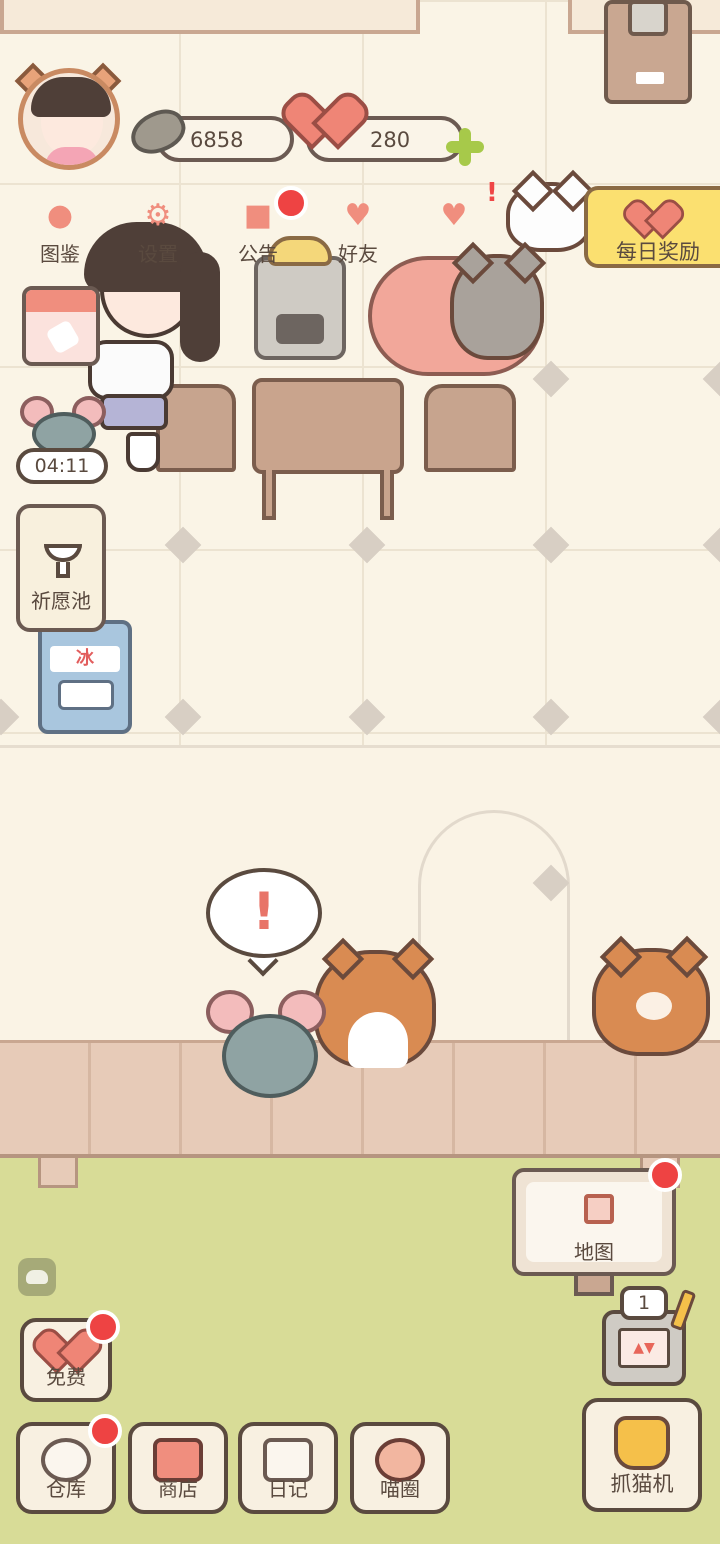  Describe the element at coordinates (266, 1048) in the screenshot. I see `gray-mouse` at that location.